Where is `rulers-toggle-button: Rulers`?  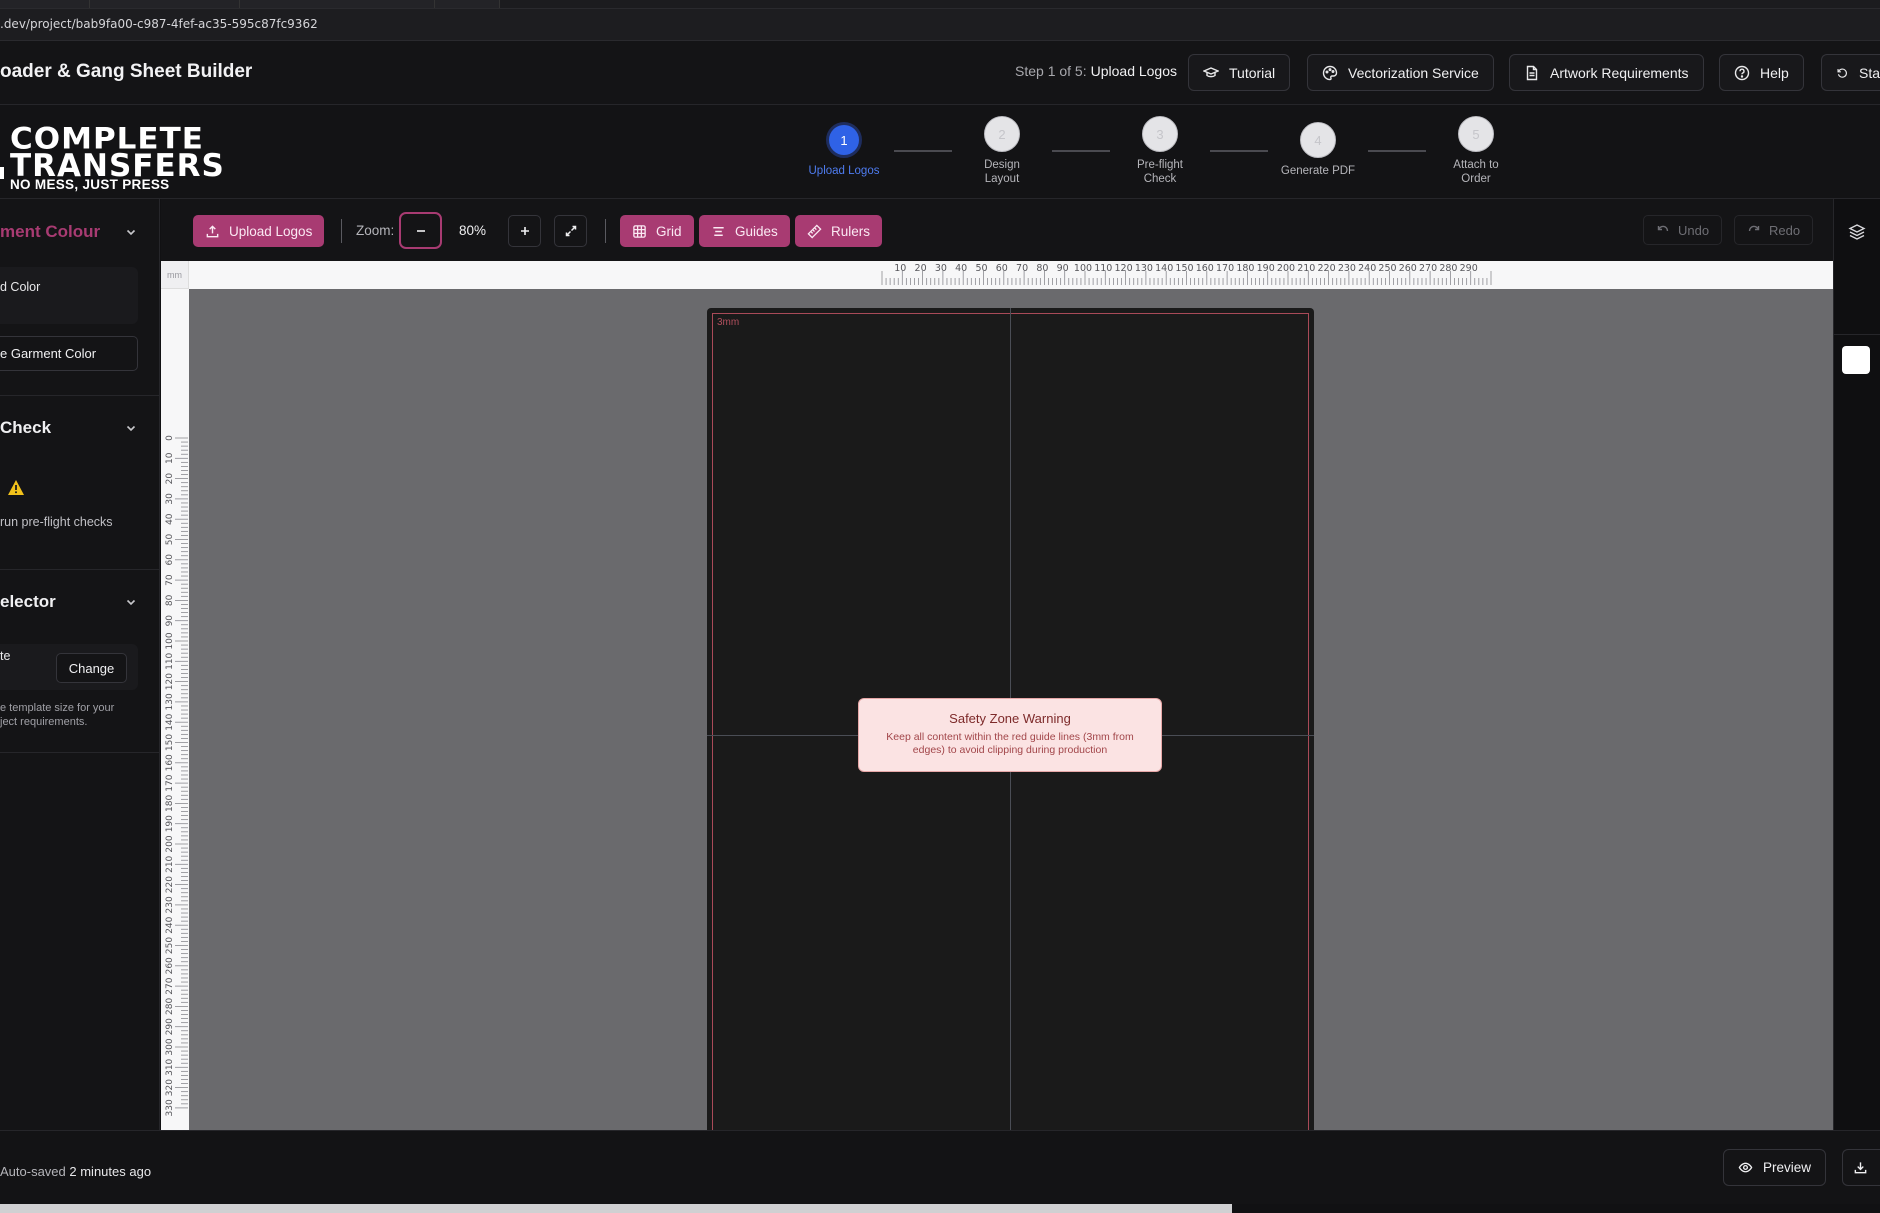
rulers-toggle-button: Rulers is located at coordinates (839, 231).